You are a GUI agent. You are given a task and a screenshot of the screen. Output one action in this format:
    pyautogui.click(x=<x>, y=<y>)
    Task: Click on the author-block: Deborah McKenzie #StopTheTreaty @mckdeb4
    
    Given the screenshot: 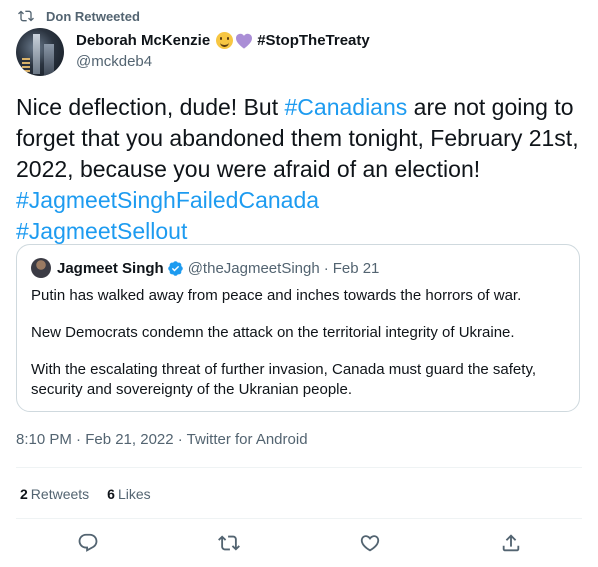 What is the action you would take?
    pyautogui.click(x=223, y=51)
    